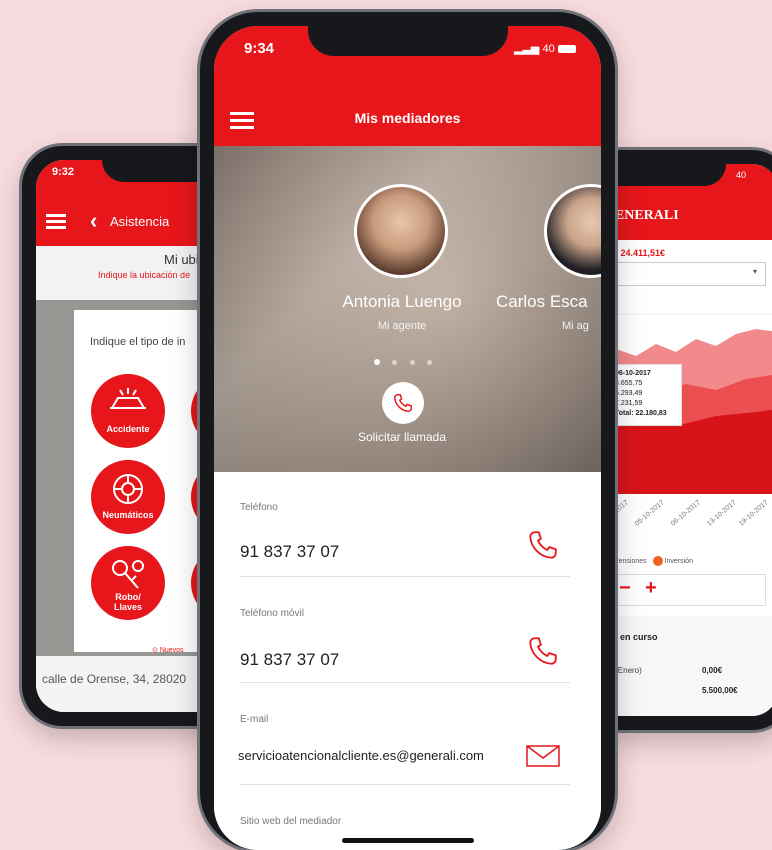 The image size is (772, 850). What do you see at coordinates (128, 602) in the screenshot?
I see `theft-keys-label: Robo/ Llaves` at bounding box center [128, 602].